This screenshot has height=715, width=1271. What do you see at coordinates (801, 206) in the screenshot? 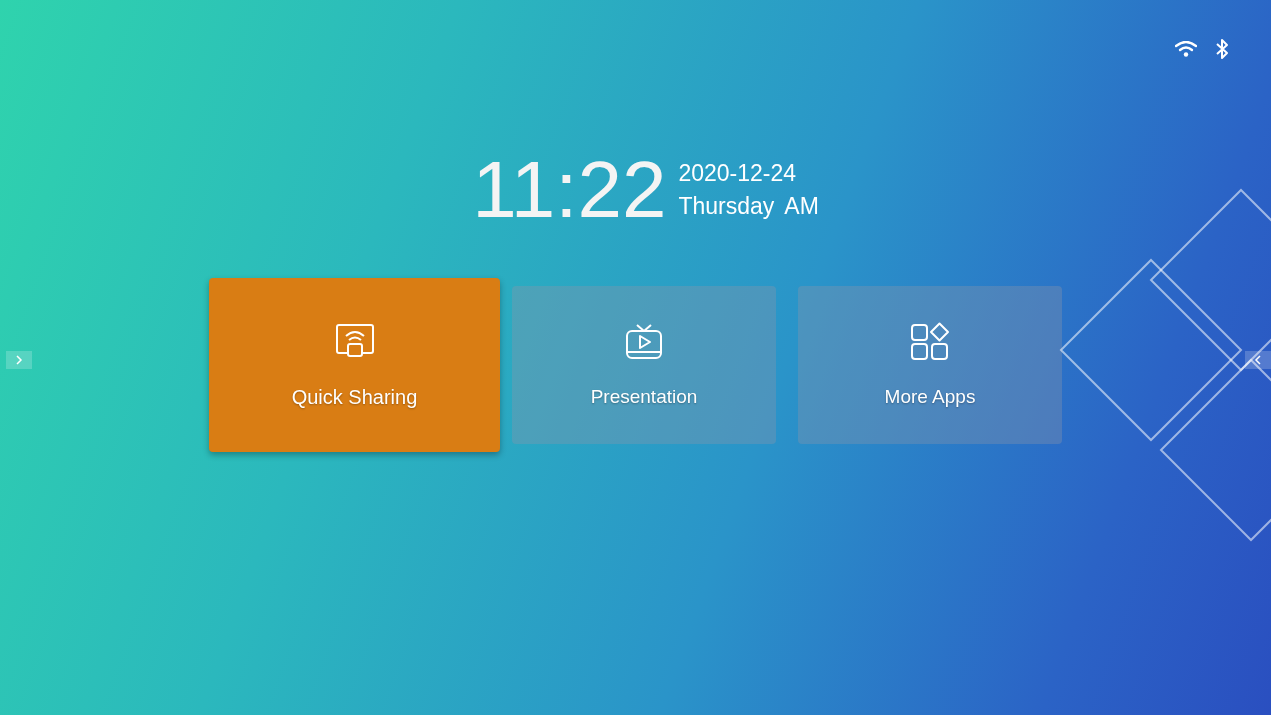
I see `clock-period: AM` at bounding box center [801, 206].